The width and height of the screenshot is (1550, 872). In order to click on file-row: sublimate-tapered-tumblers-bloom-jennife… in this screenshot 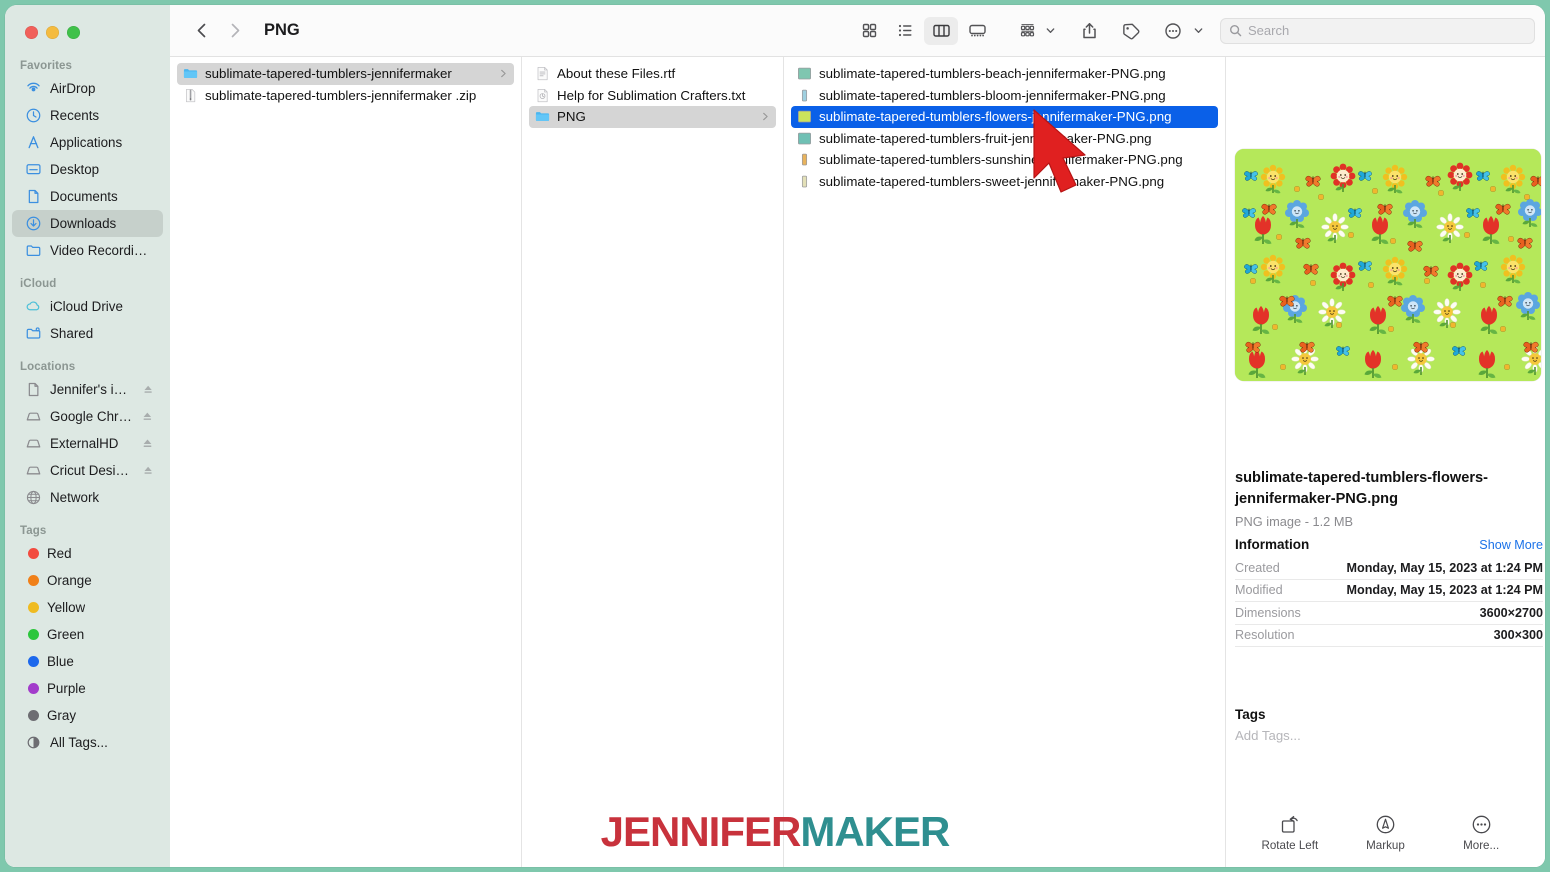, I will do `click(1004, 96)`.